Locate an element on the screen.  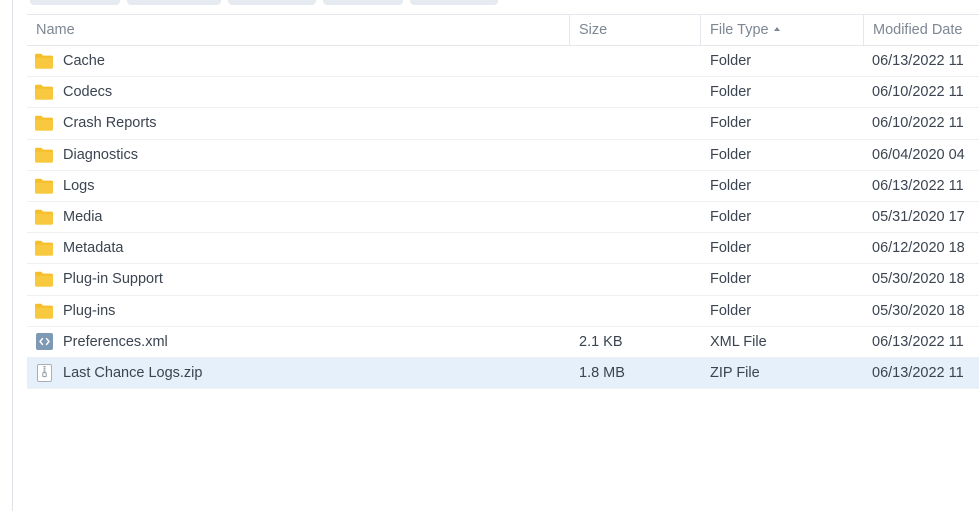
column-header-modified-label: Modified Date is located at coordinates (918, 30).